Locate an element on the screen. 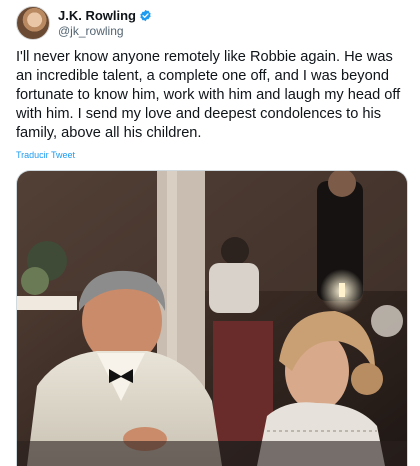 This screenshot has width=420, height=466. author-name: J.K. Rowling is located at coordinates (97, 15).